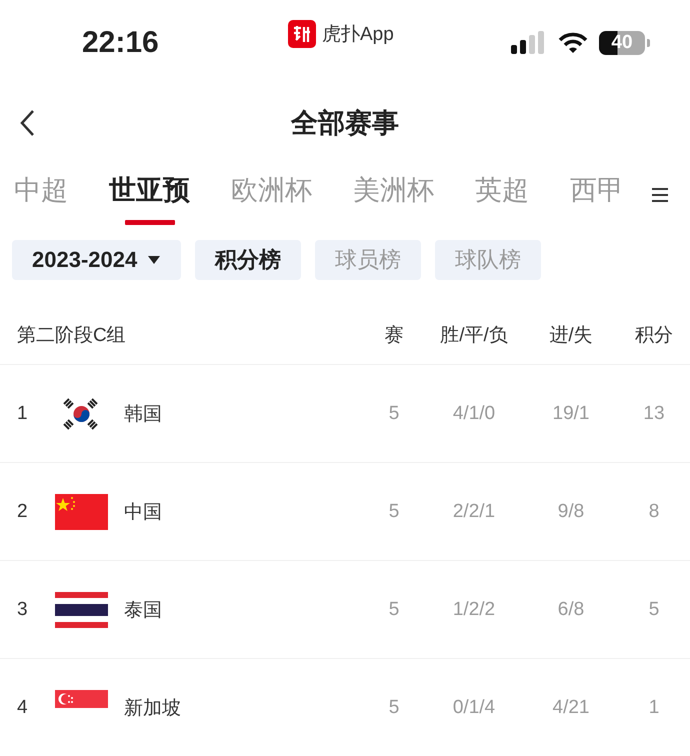 The height and width of the screenshot is (756, 690). I want to click on table-cell: 4/1/0, so click(474, 413).